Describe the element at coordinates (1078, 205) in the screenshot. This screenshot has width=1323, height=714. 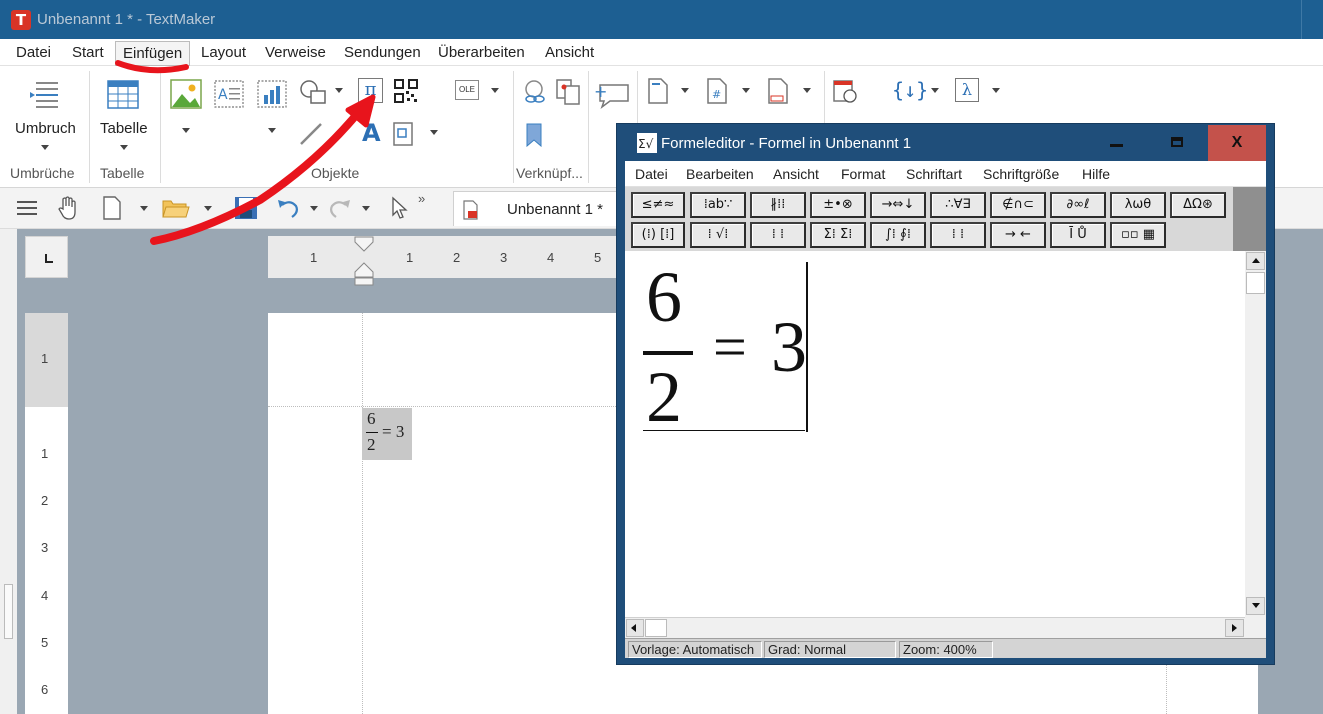
I see `palette-misc-symbols: ∂∞ℓ` at that location.